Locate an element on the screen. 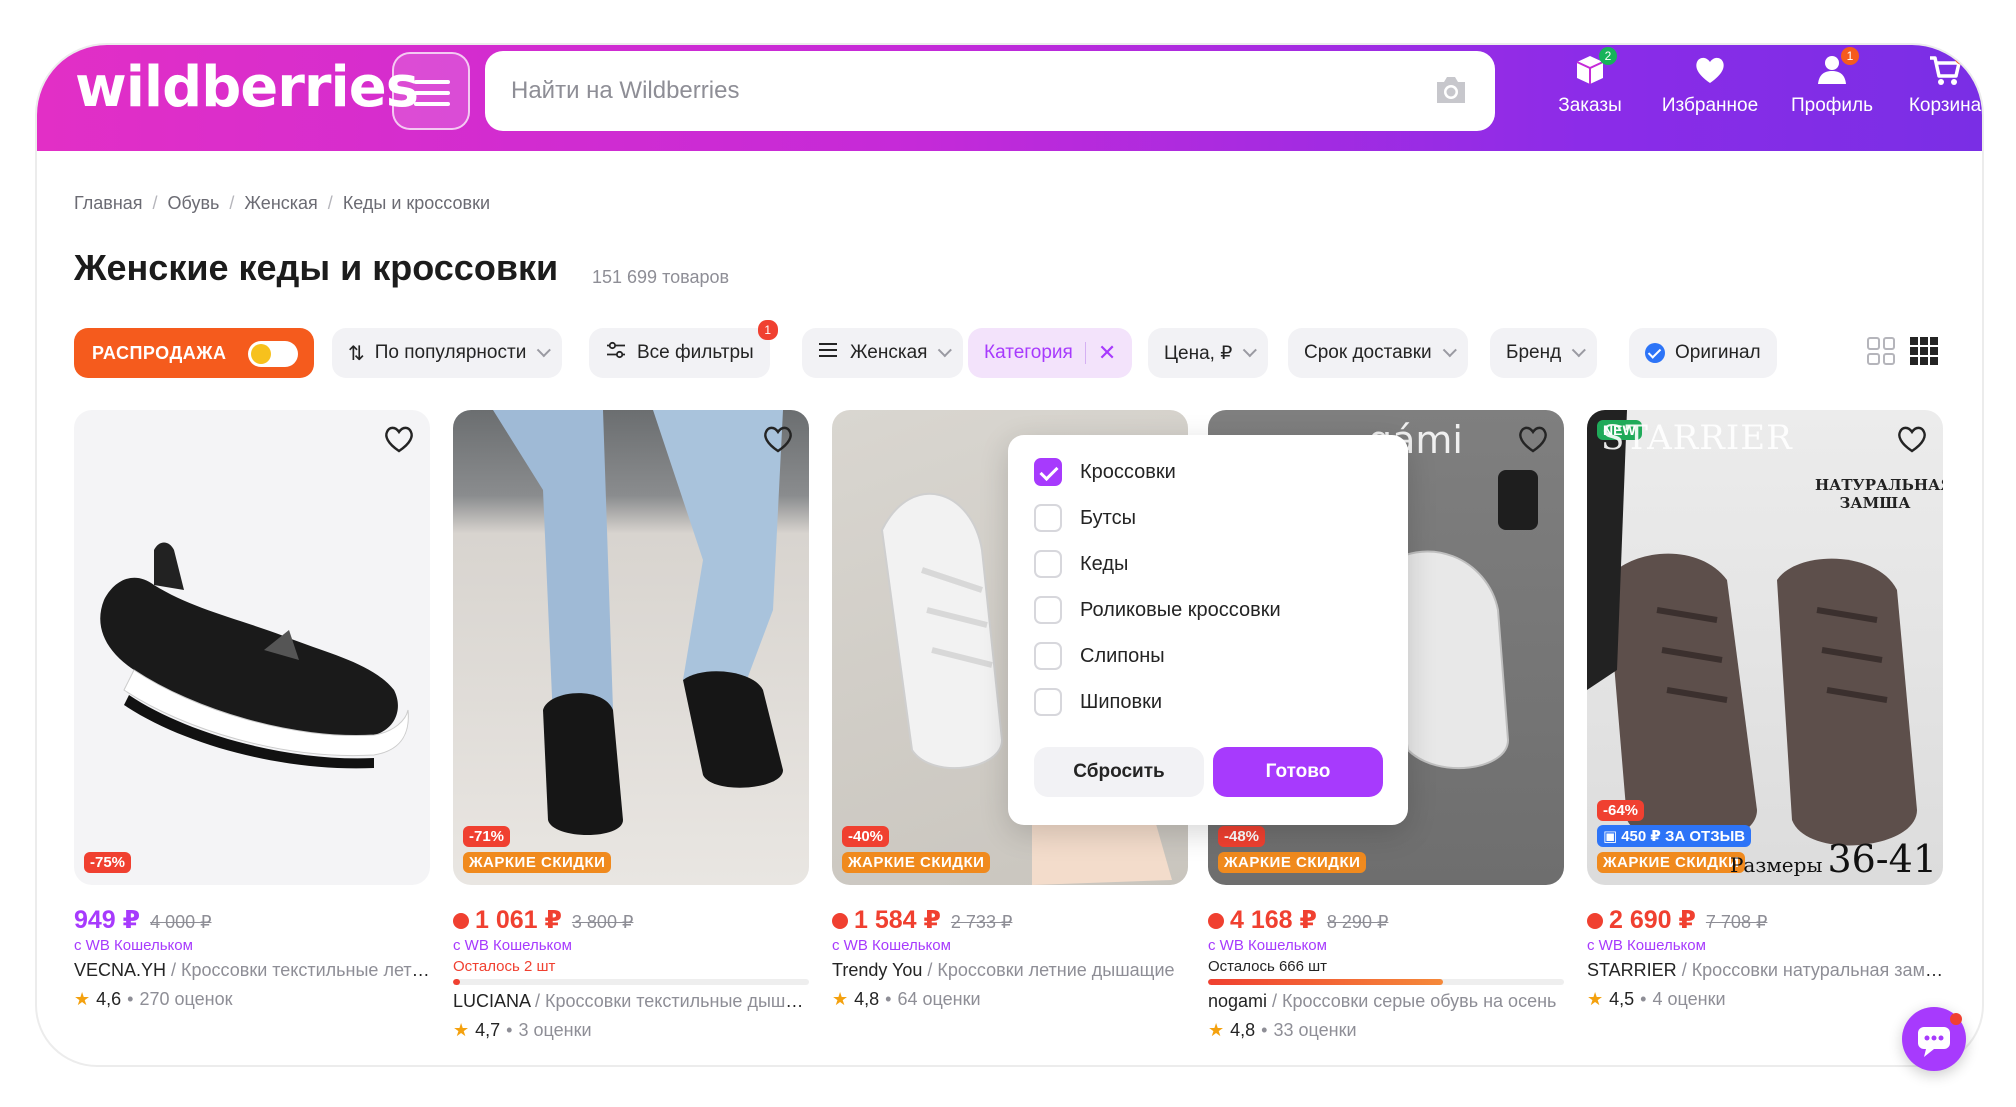  chat-icon is located at coordinates (1940, 1035).